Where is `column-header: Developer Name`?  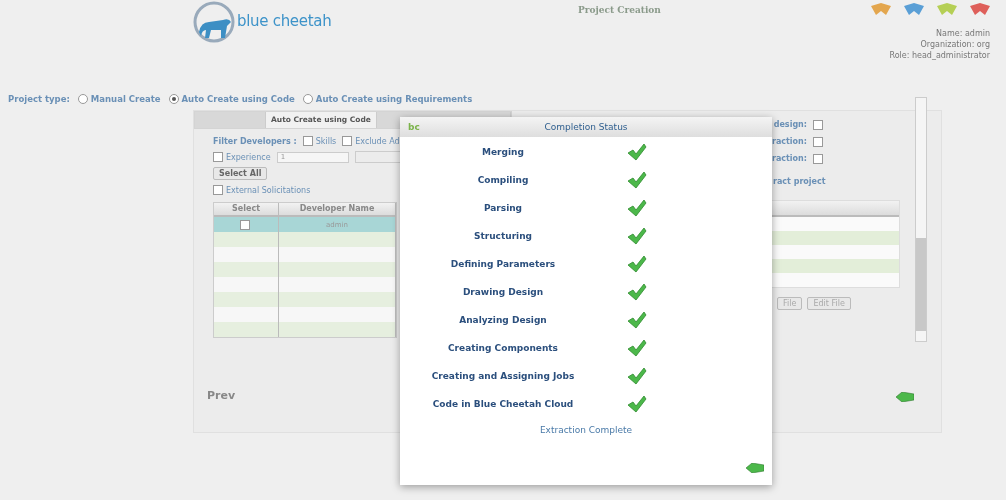
column-header: Developer Name is located at coordinates (337, 209).